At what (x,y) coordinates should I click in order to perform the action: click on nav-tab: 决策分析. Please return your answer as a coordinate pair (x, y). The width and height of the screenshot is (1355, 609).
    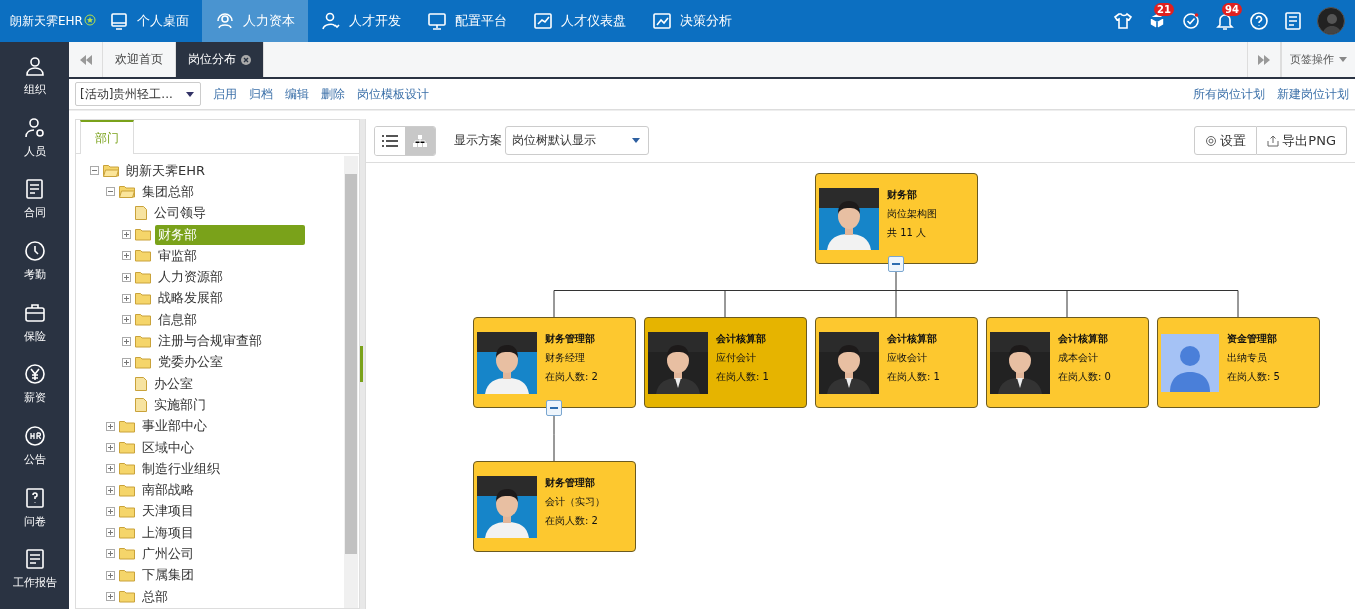
    Looking at the image, I should click on (692, 21).